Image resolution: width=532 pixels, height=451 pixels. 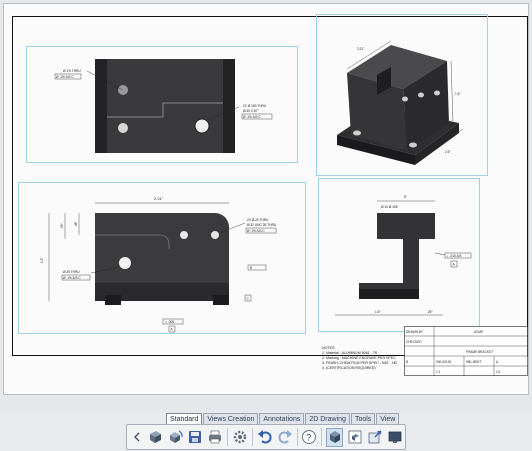 What do you see at coordinates (285, 437) in the screenshot?
I see `redo-icon` at bounding box center [285, 437].